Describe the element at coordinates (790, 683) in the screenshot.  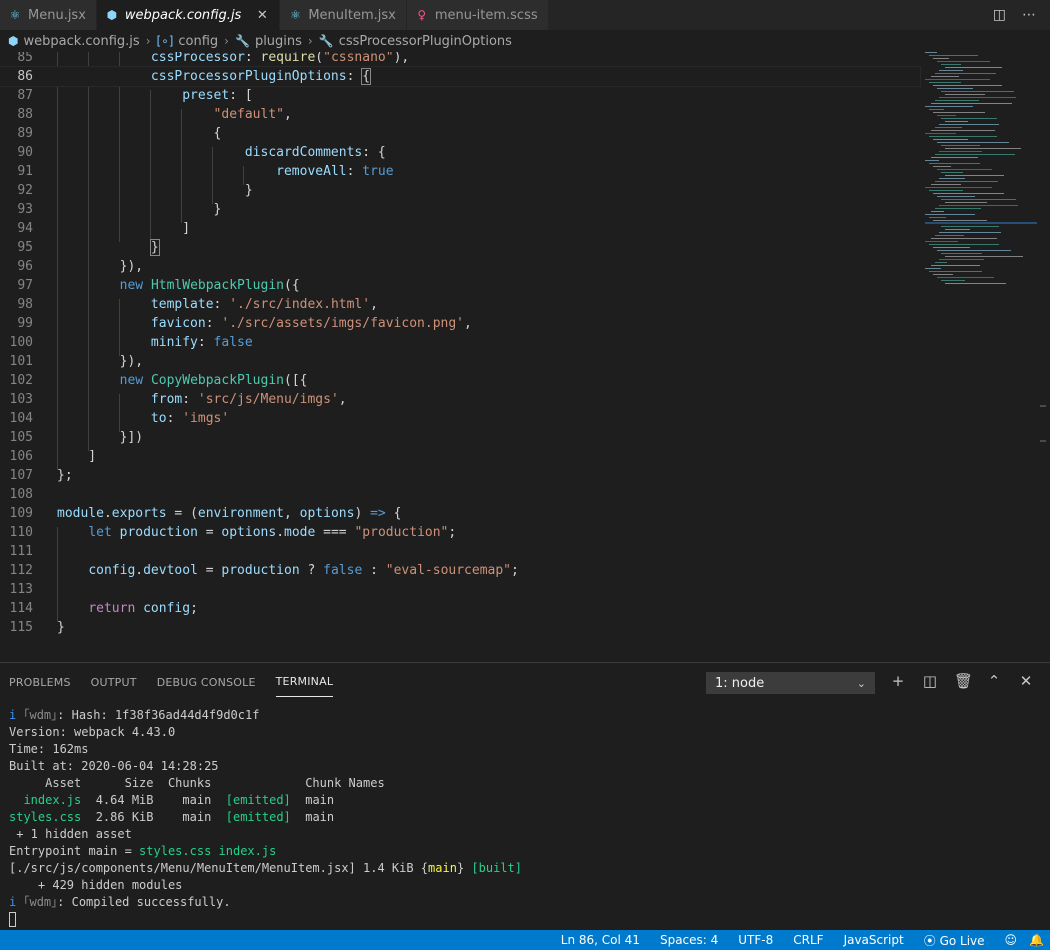
I see `terminal-select: 1: node ⌄` at that location.